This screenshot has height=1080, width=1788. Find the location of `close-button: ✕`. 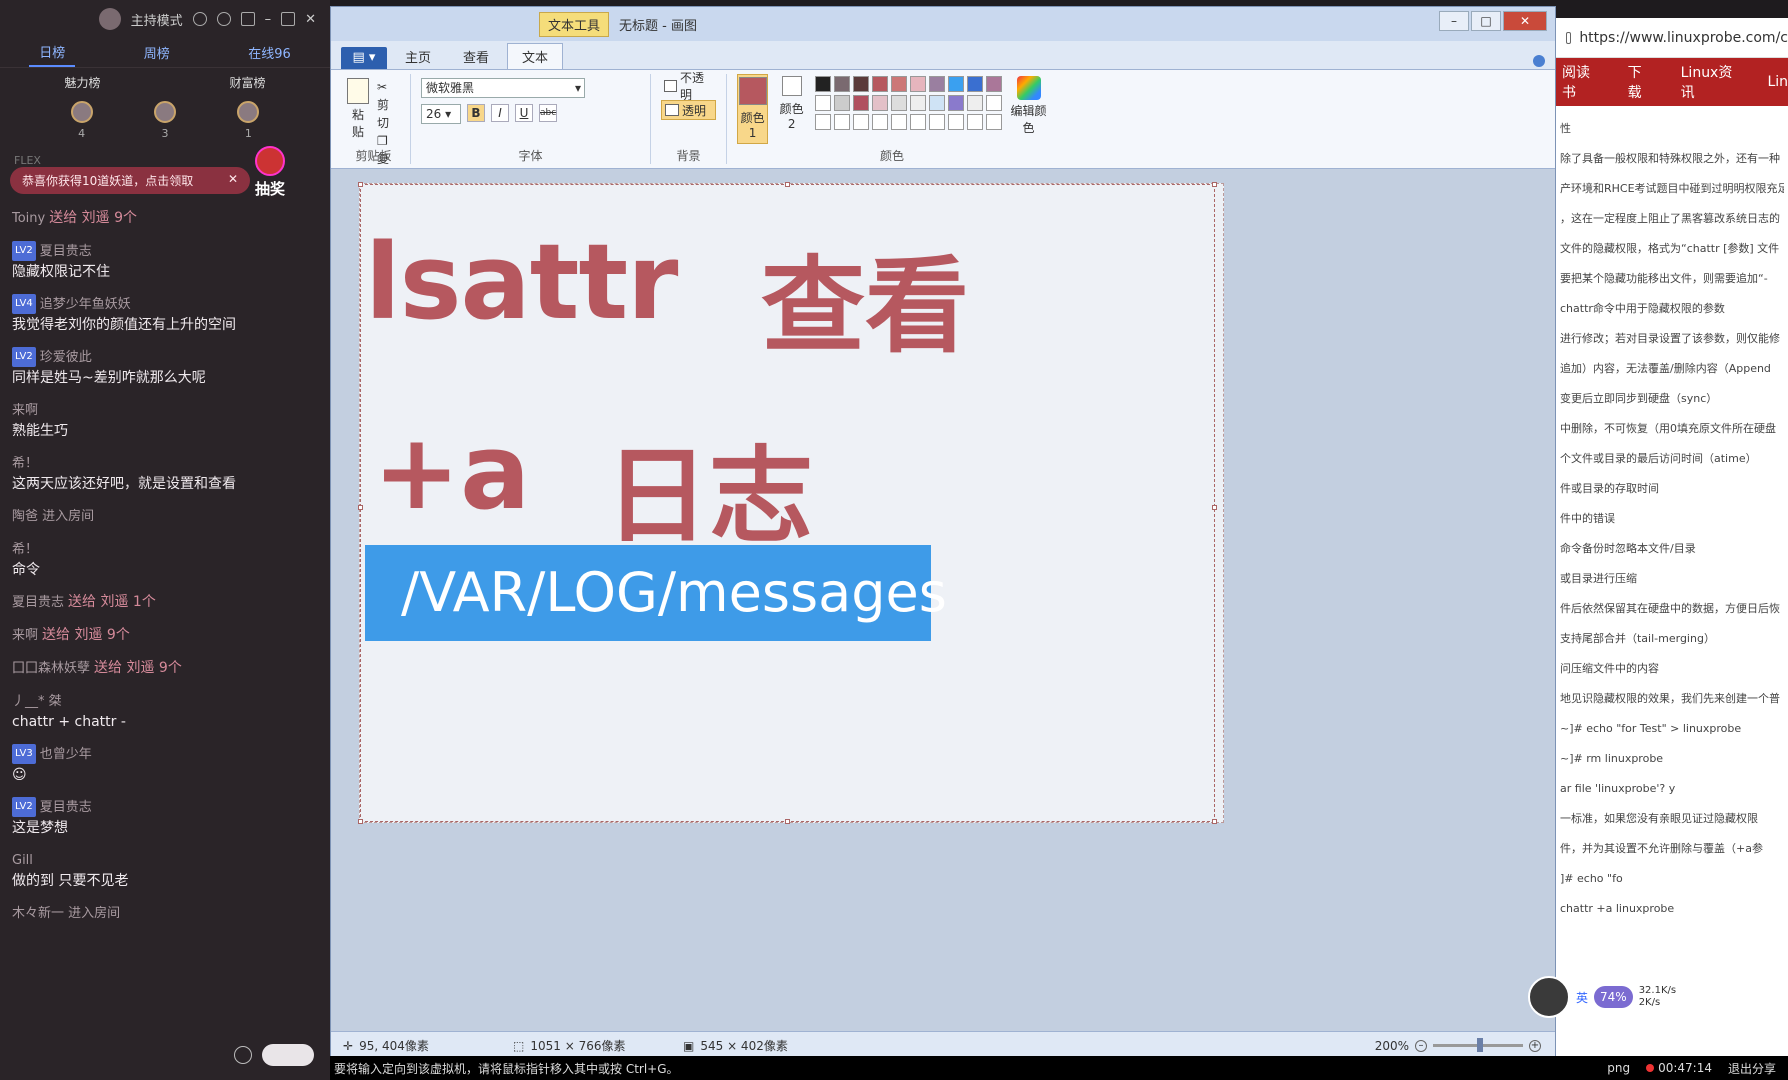

close-button: ✕ is located at coordinates (1525, 21).